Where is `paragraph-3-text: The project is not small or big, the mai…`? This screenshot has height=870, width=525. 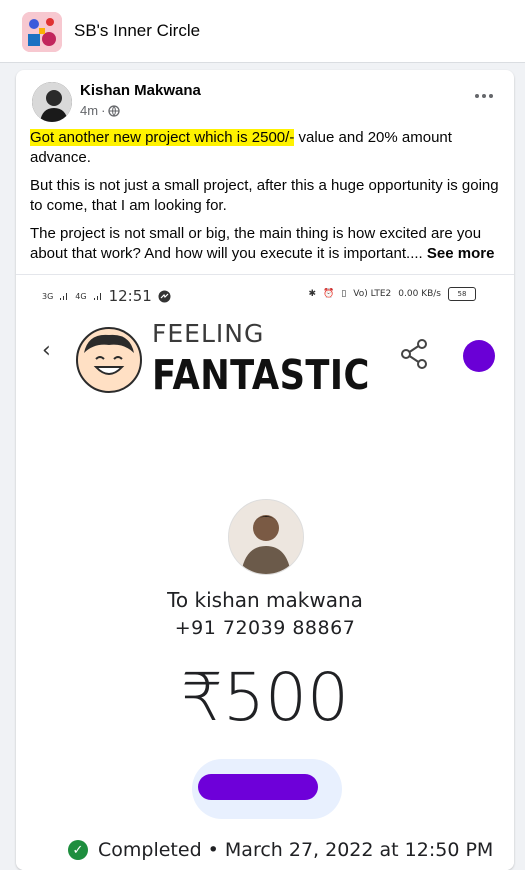
paragraph-3-text: The project is not small or big, the mai… is located at coordinates (256, 243).